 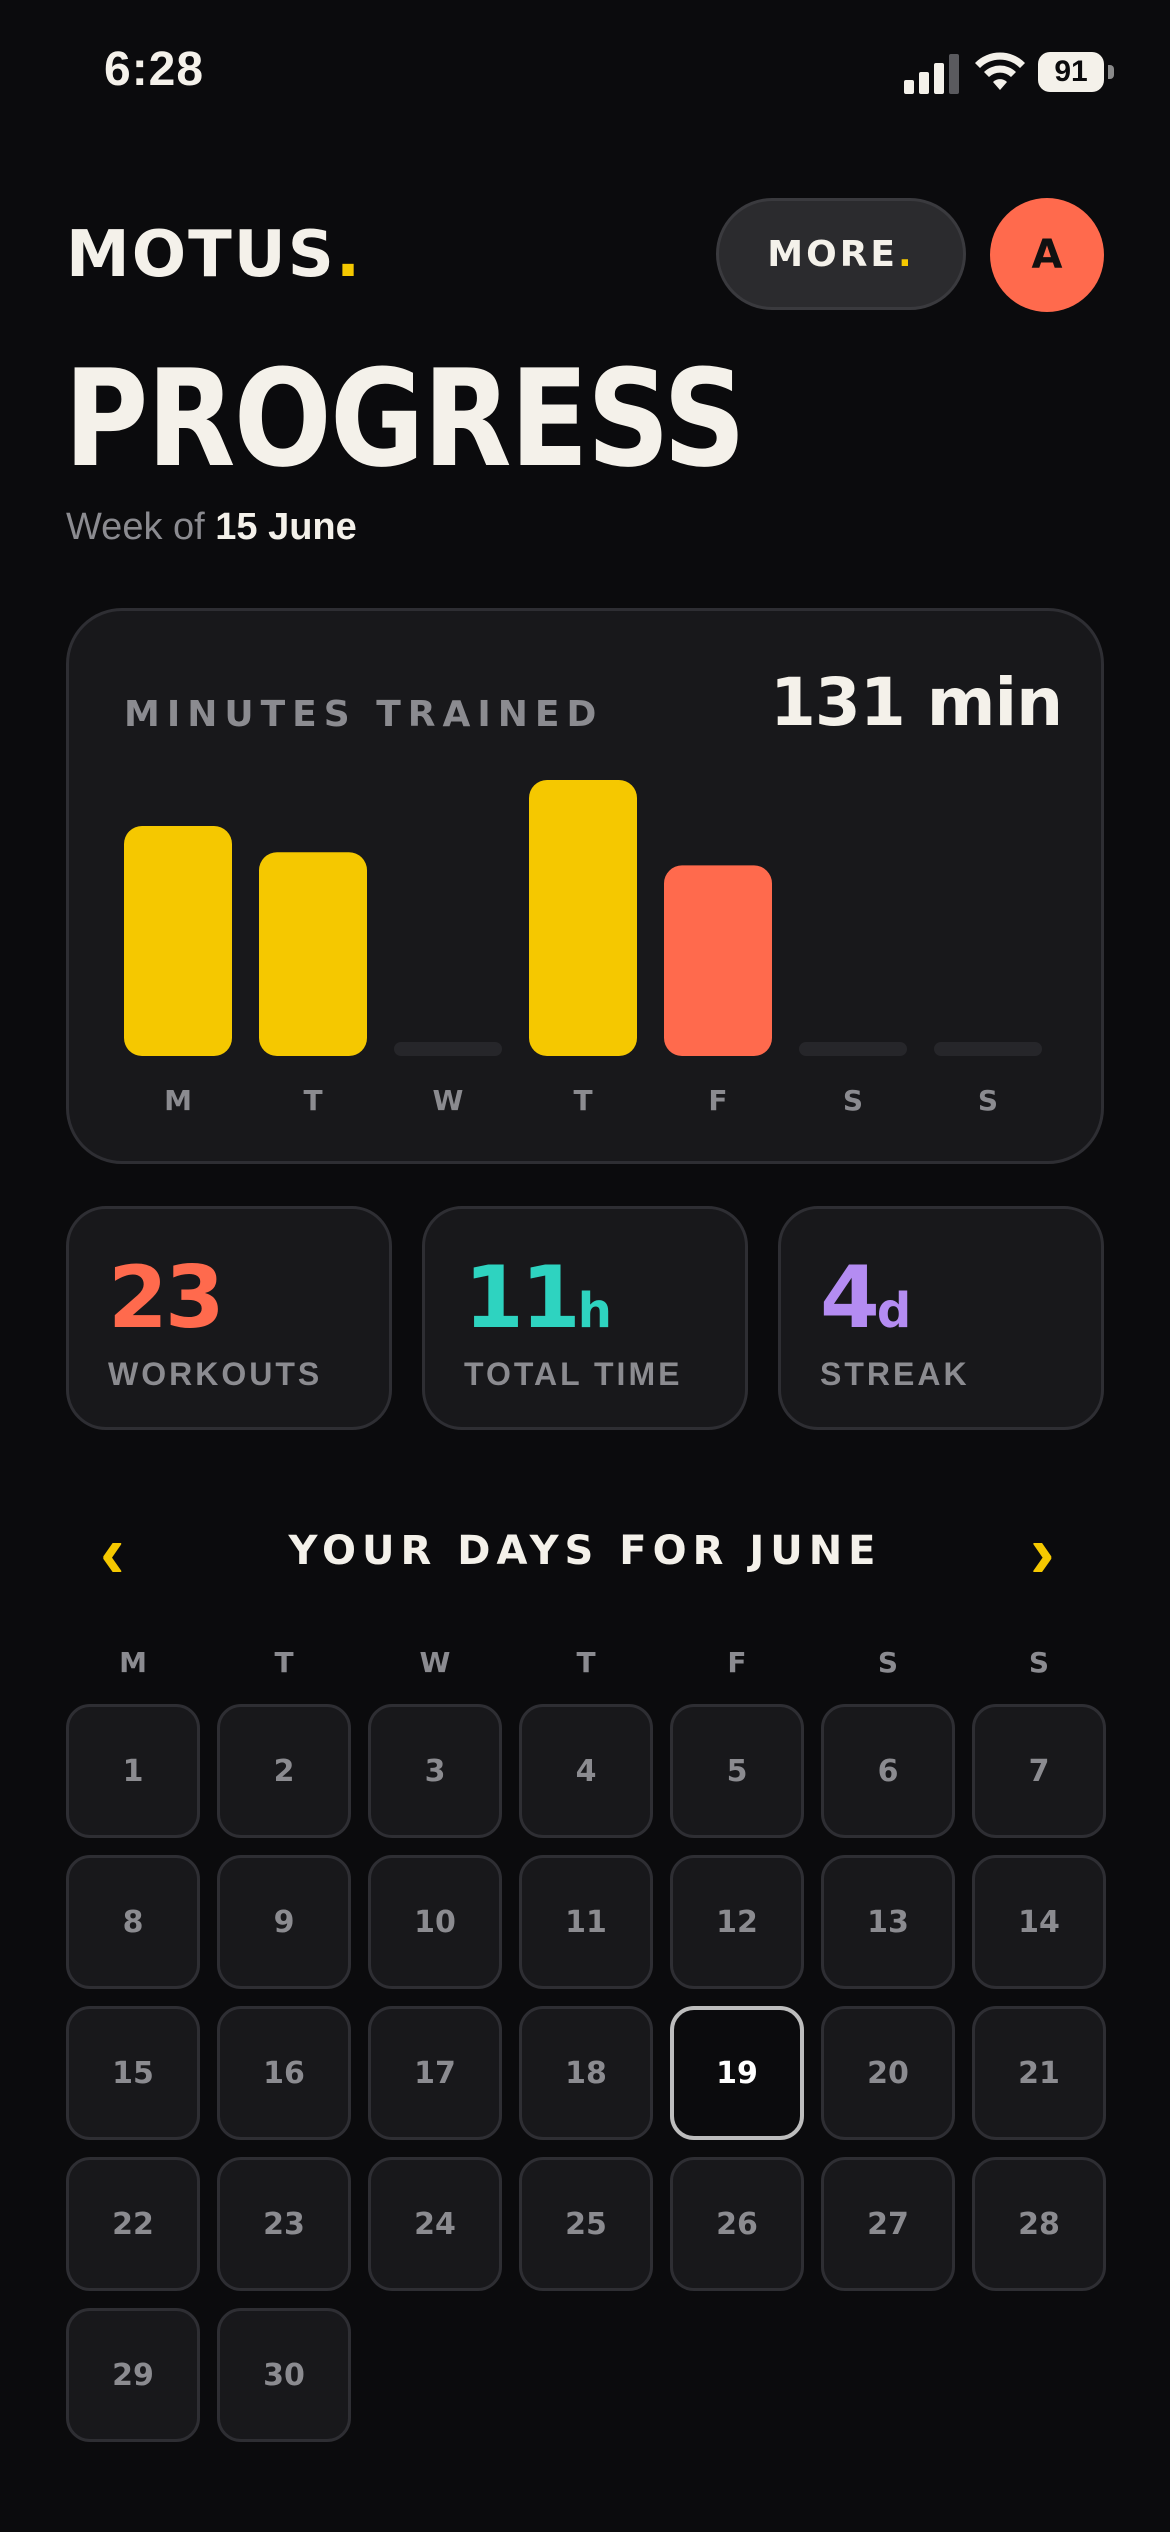 What do you see at coordinates (201, 255) in the screenshot?
I see `brand-name: MOTUS` at bounding box center [201, 255].